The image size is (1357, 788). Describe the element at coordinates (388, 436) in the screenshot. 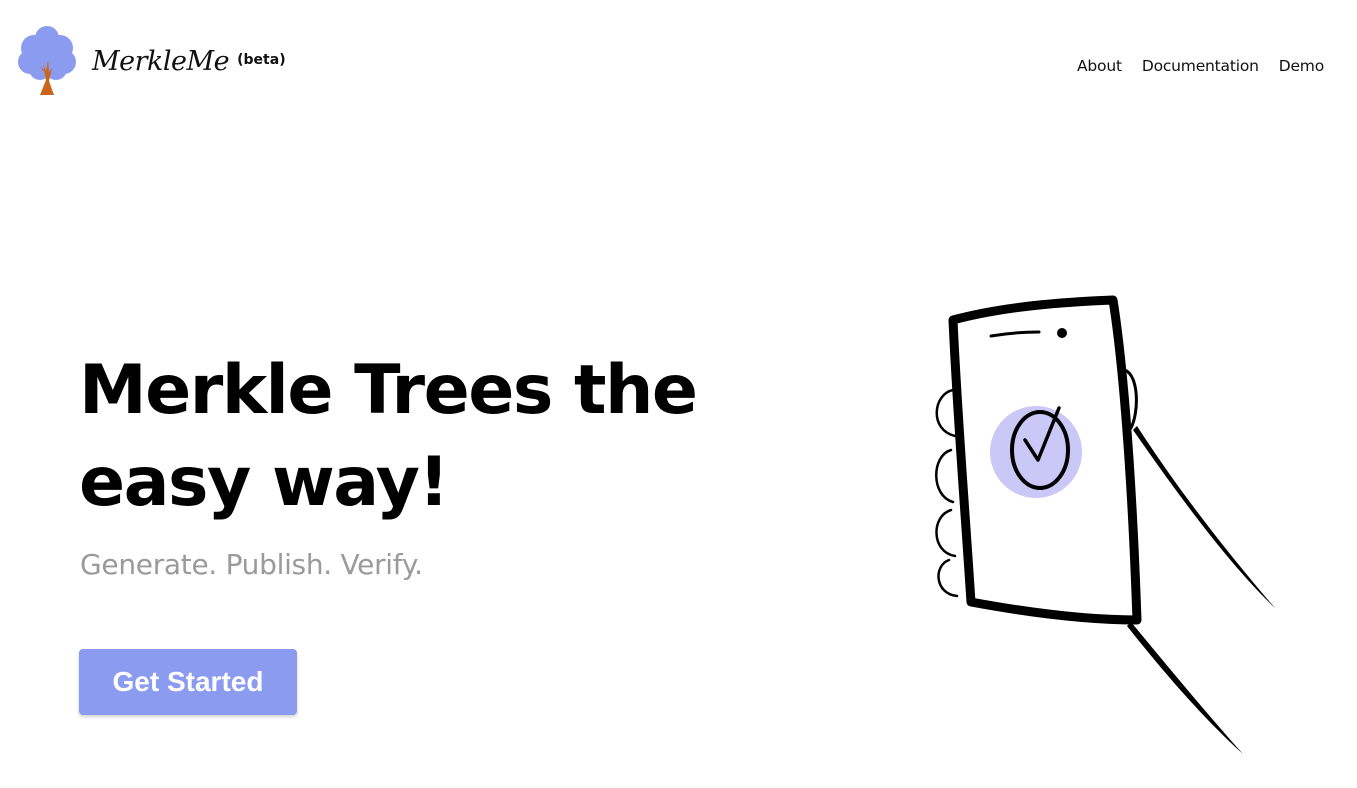

I see `hero-title: Merkle Trees the easy way!` at that location.